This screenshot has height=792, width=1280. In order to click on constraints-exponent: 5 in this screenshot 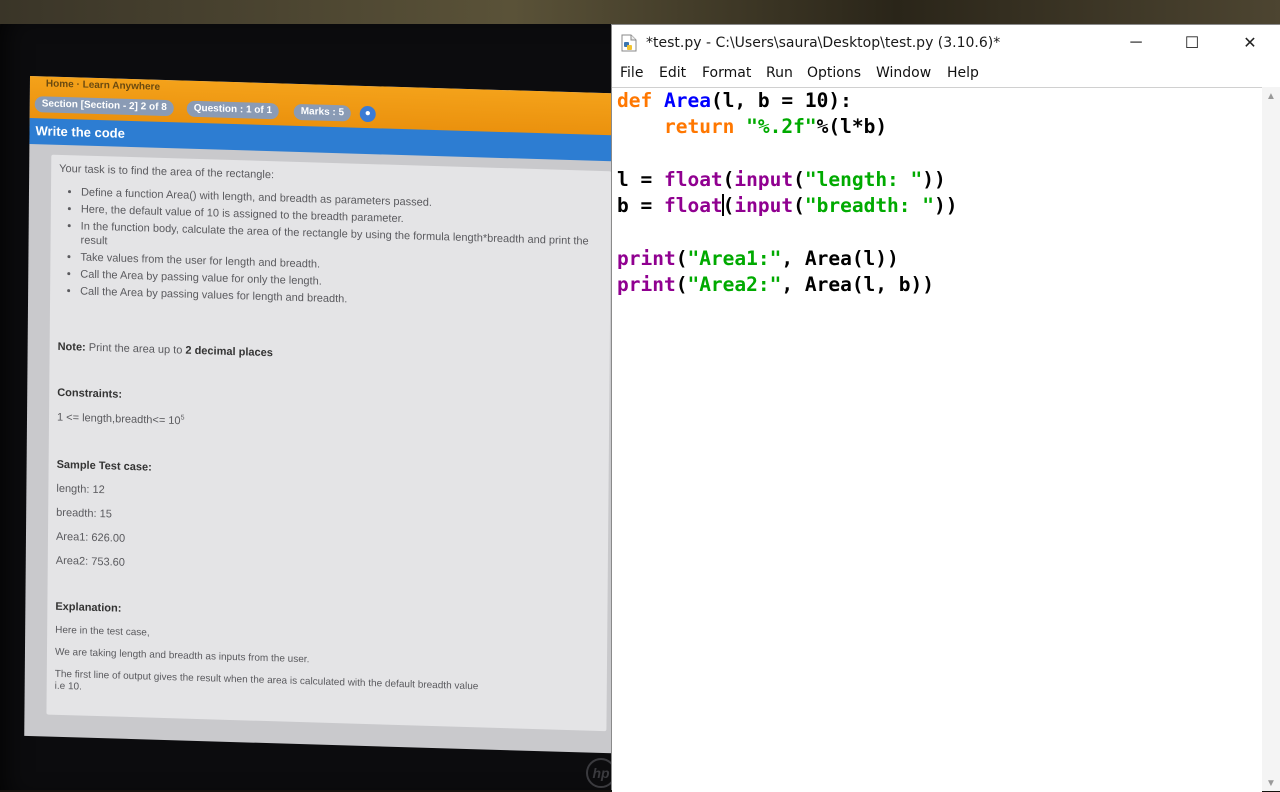, I will do `click(182, 418)`.